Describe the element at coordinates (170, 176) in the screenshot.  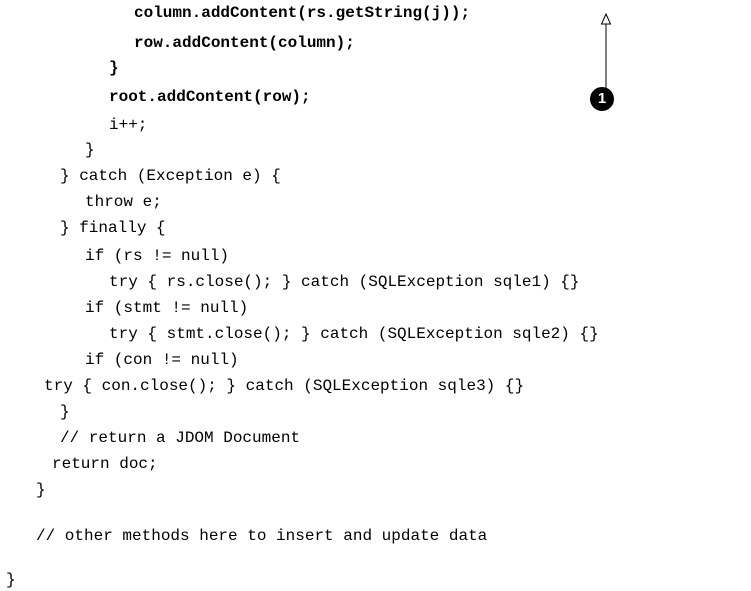
I see `code-line-catch: } catch (Exception e) {` at that location.